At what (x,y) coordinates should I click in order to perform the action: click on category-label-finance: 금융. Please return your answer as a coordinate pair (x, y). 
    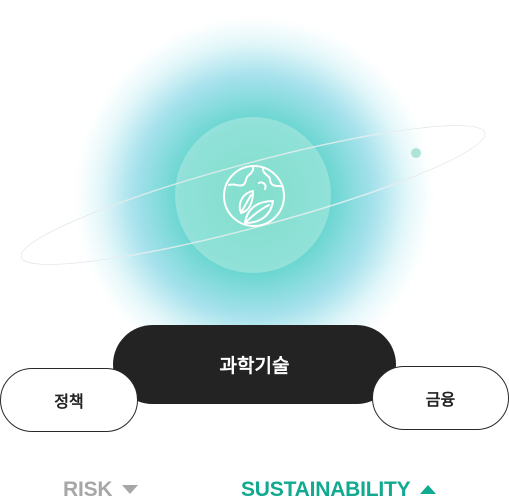
    Looking at the image, I should click on (440, 399).